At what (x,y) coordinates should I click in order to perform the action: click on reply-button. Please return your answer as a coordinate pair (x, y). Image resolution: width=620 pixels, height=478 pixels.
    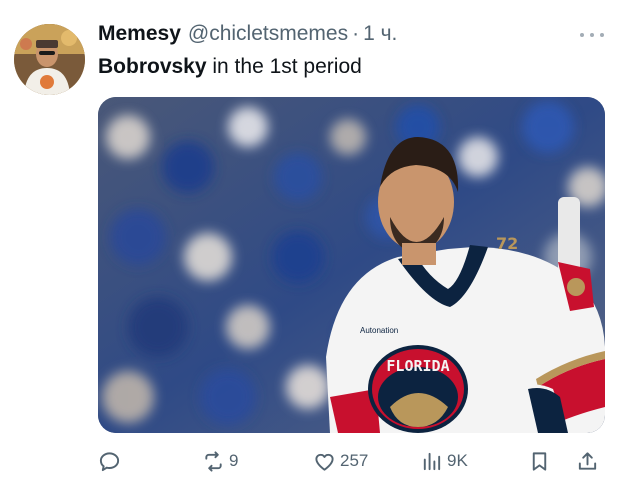
    Looking at the image, I should click on (111, 461).